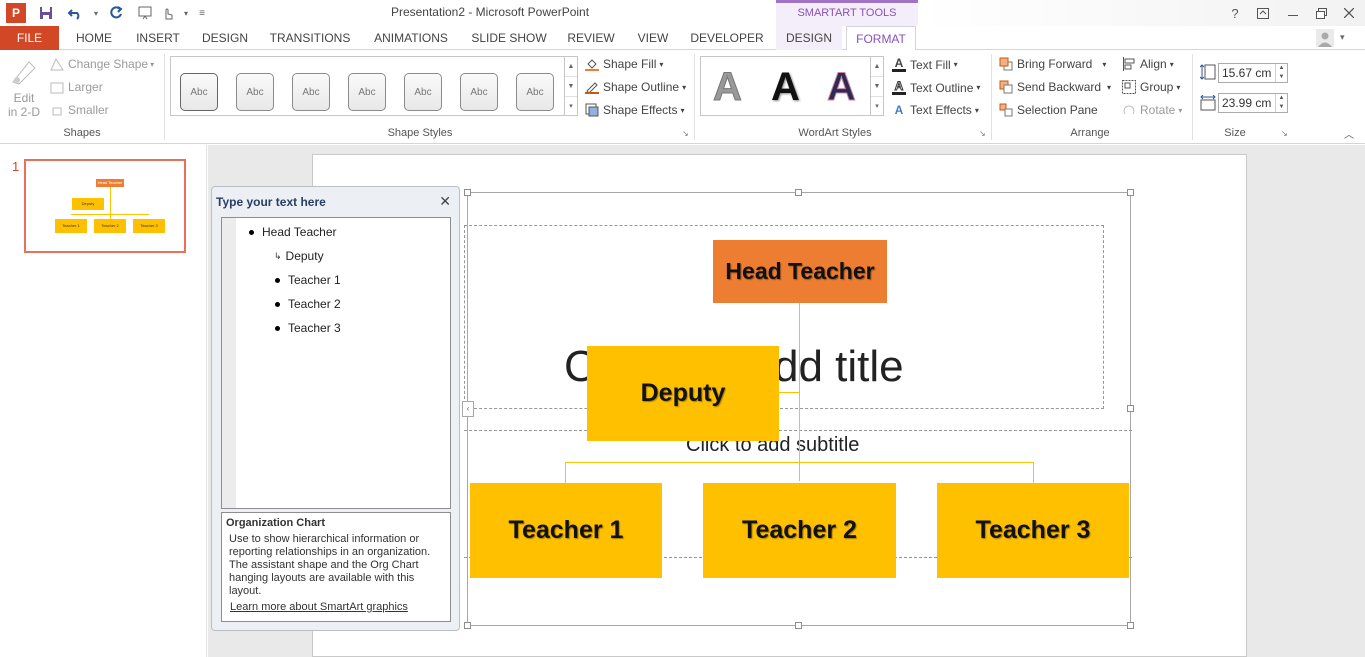 Image resolution: width=1365 pixels, height=657 pixels. What do you see at coordinates (1253, 103) in the screenshot?
I see `shape-width-input: 23.99 cm ▲ ▼` at bounding box center [1253, 103].